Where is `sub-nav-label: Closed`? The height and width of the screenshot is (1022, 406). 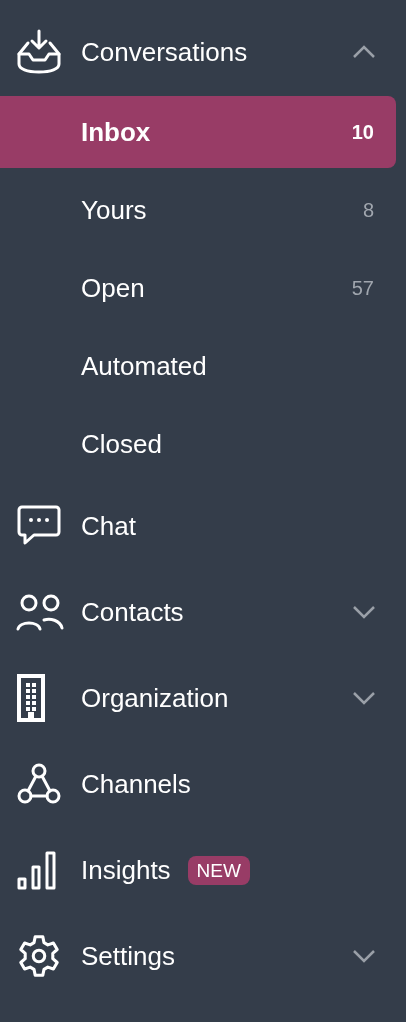
sub-nav-label: Closed is located at coordinates (121, 444).